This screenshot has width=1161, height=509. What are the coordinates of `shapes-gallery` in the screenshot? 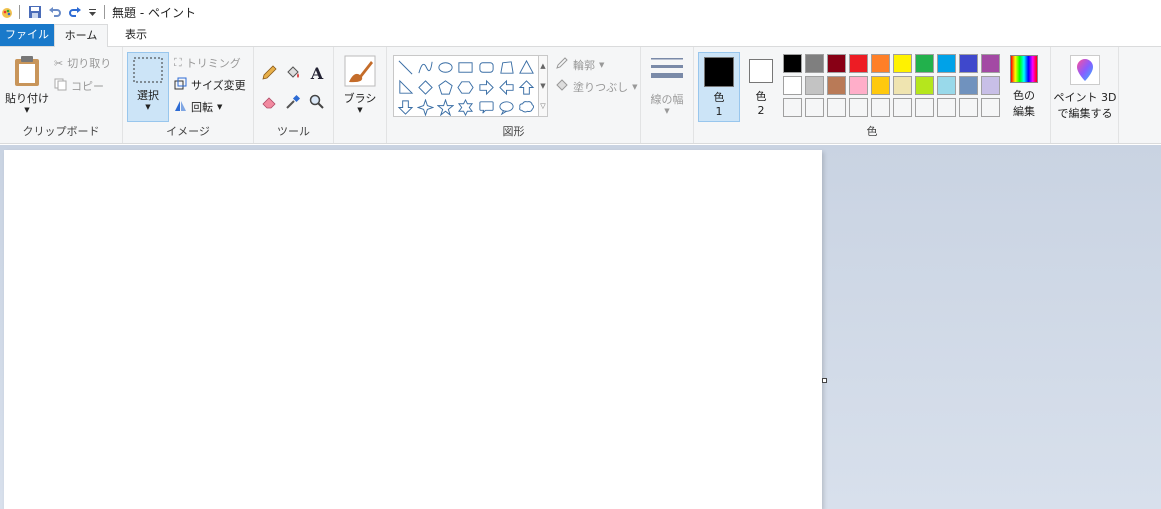 It's located at (466, 86).